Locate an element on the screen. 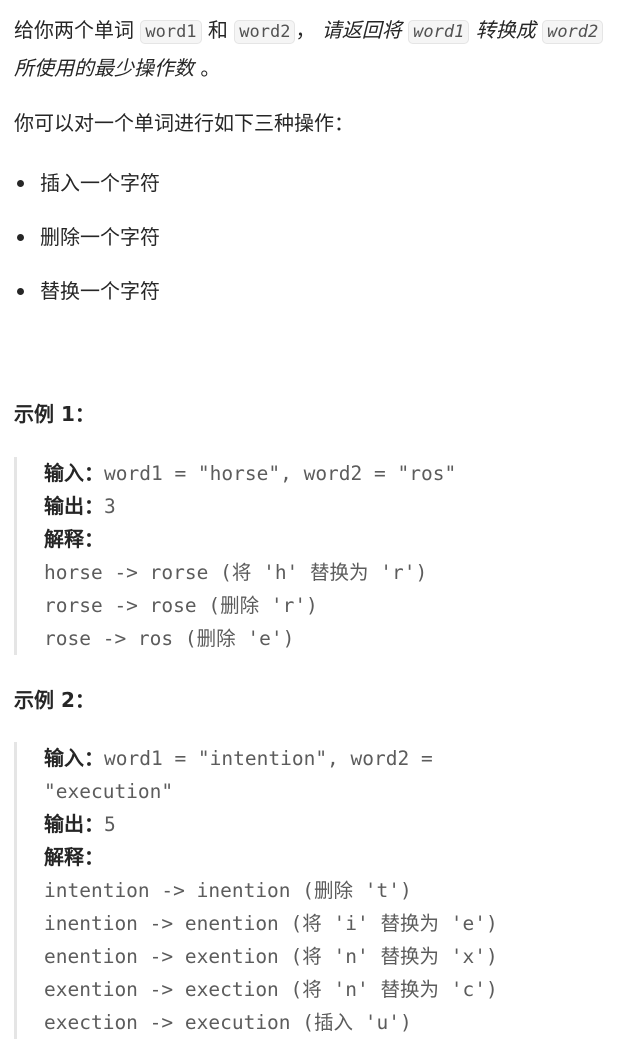  explain-step: horse -> rorse (将 'h' 替换为 'r') is located at coordinates (236, 572).